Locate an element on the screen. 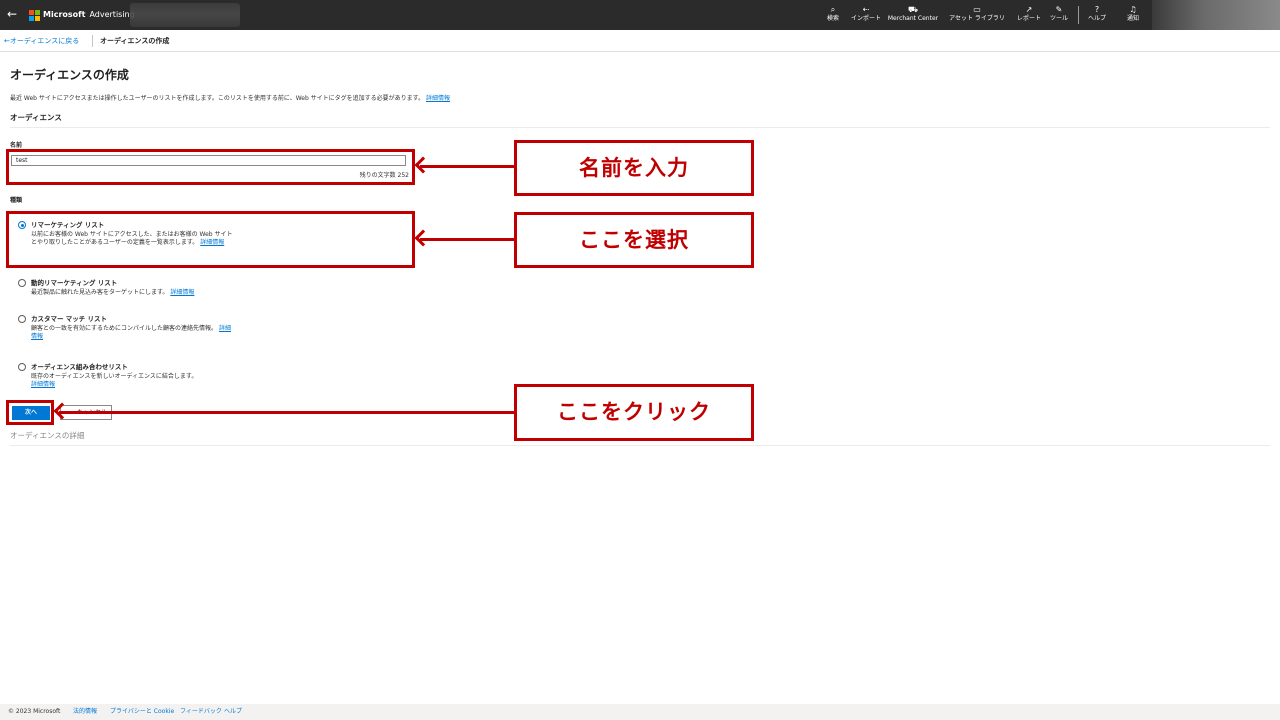 This screenshot has width=1280, height=720. nav-import: ⇠ インポート is located at coordinates (866, 14).